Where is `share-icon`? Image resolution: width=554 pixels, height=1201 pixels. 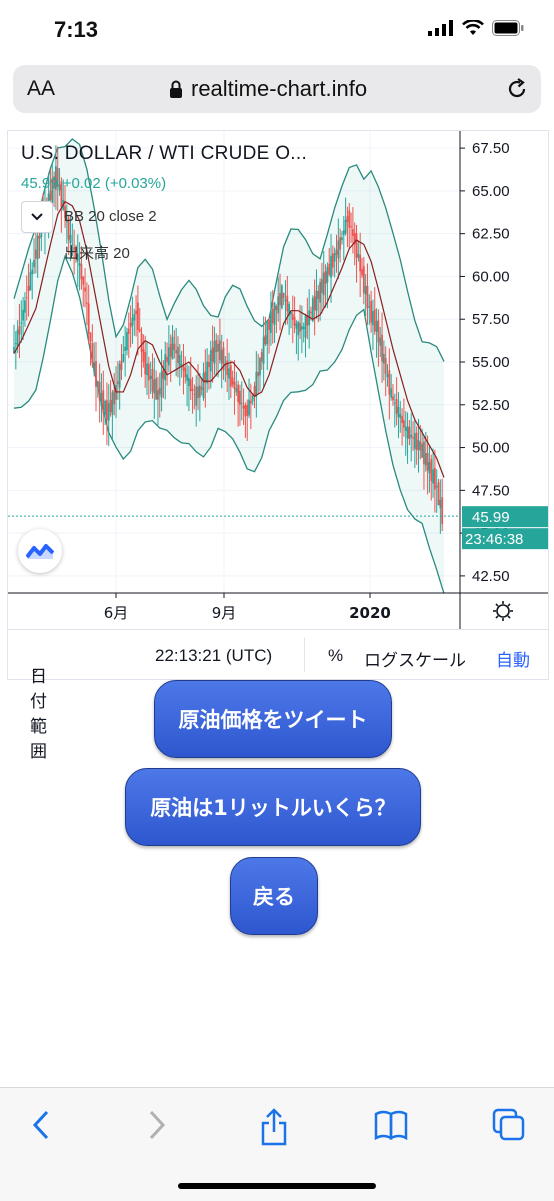
share-icon is located at coordinates (274, 1127).